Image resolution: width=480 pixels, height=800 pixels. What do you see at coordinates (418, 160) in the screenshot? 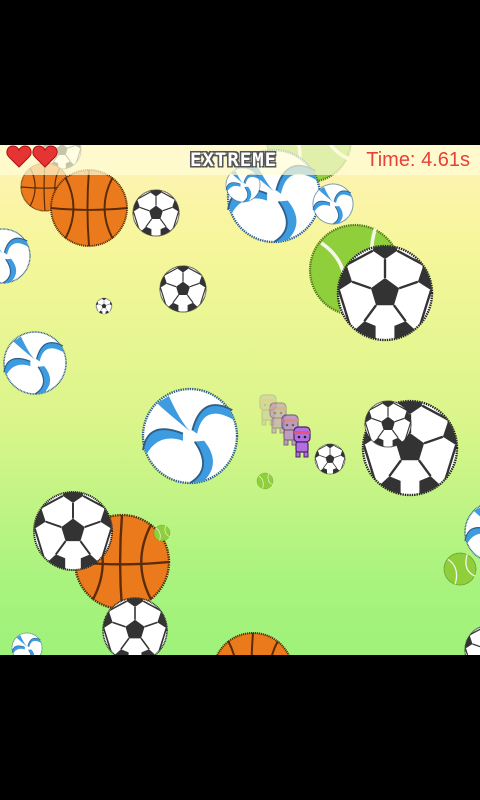
I see `timer-display: Time: 4.61s` at bounding box center [418, 160].